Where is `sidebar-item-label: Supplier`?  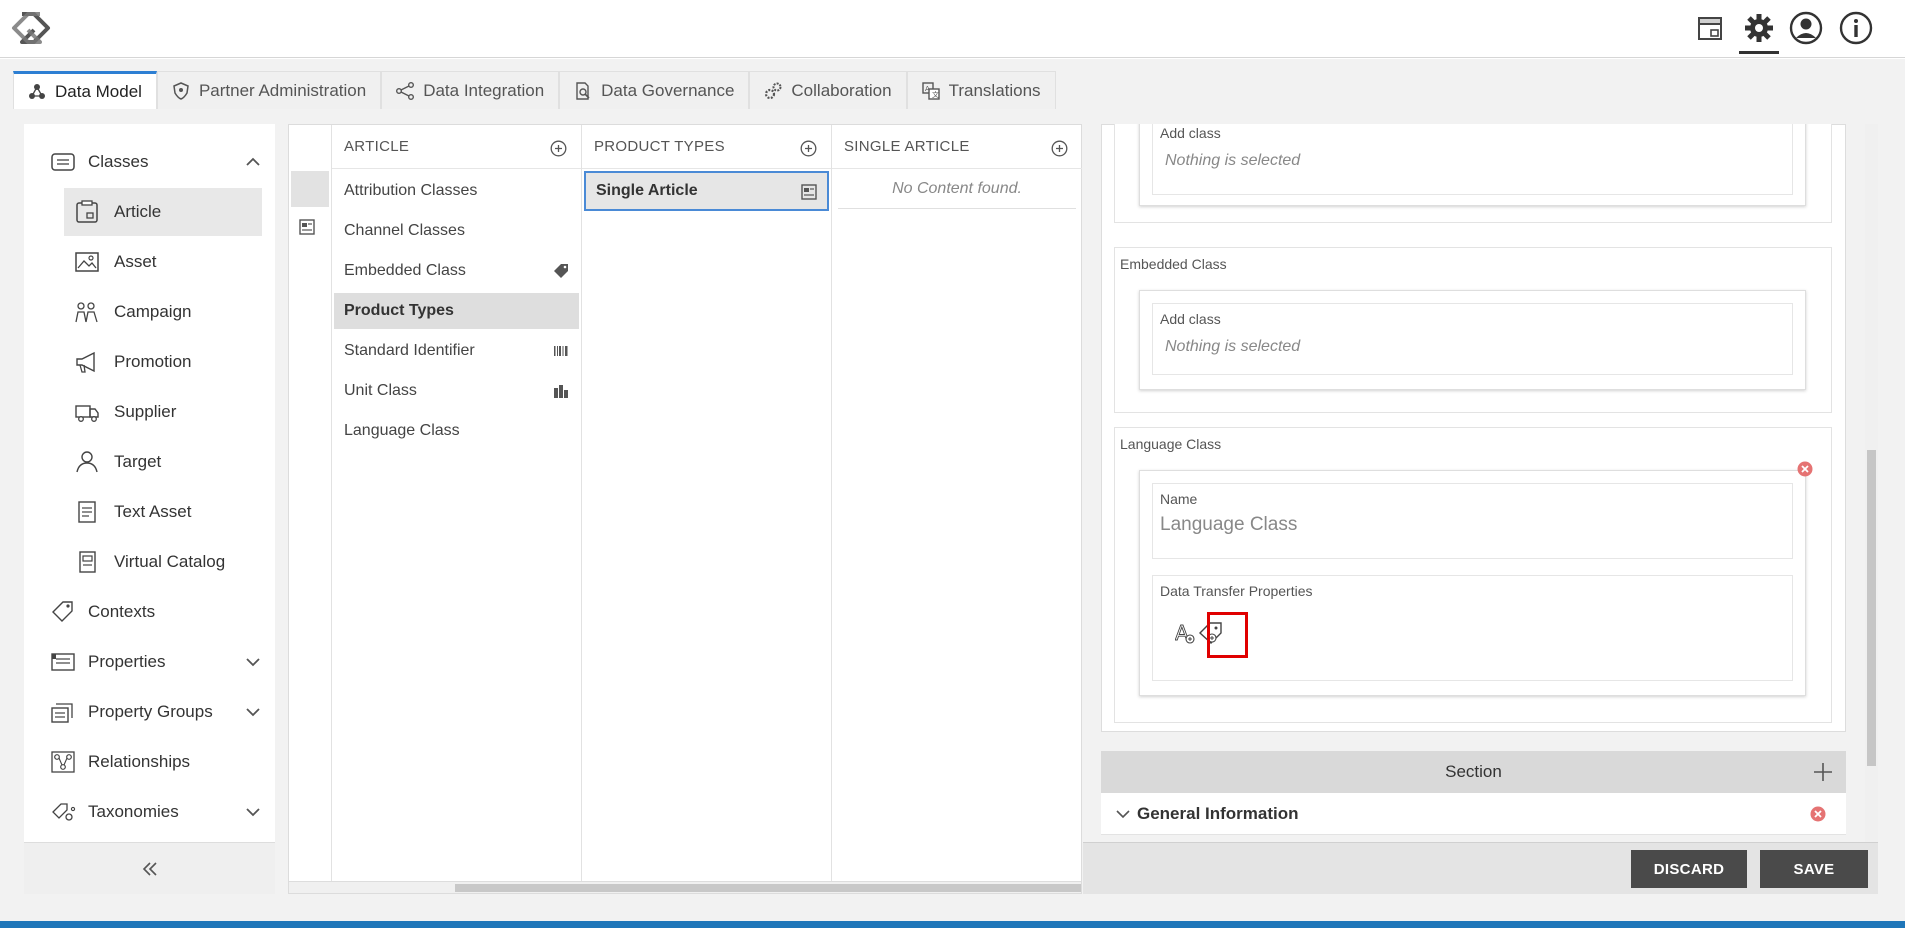 sidebar-item-label: Supplier is located at coordinates (145, 411).